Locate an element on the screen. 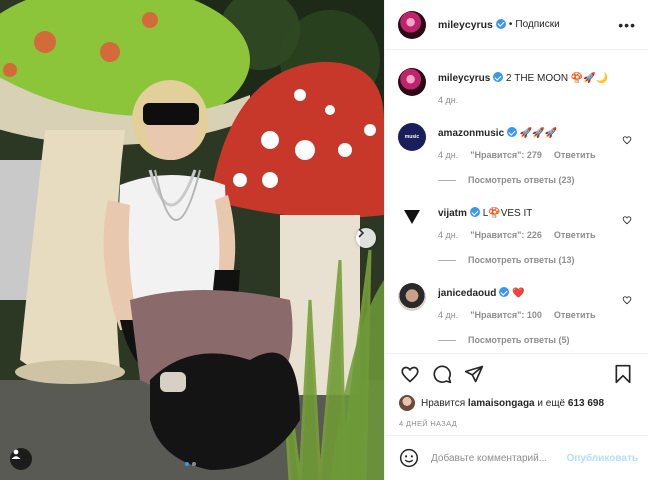 This screenshot has height=480, width=648. likes-count: 613 698 is located at coordinates (586, 403).